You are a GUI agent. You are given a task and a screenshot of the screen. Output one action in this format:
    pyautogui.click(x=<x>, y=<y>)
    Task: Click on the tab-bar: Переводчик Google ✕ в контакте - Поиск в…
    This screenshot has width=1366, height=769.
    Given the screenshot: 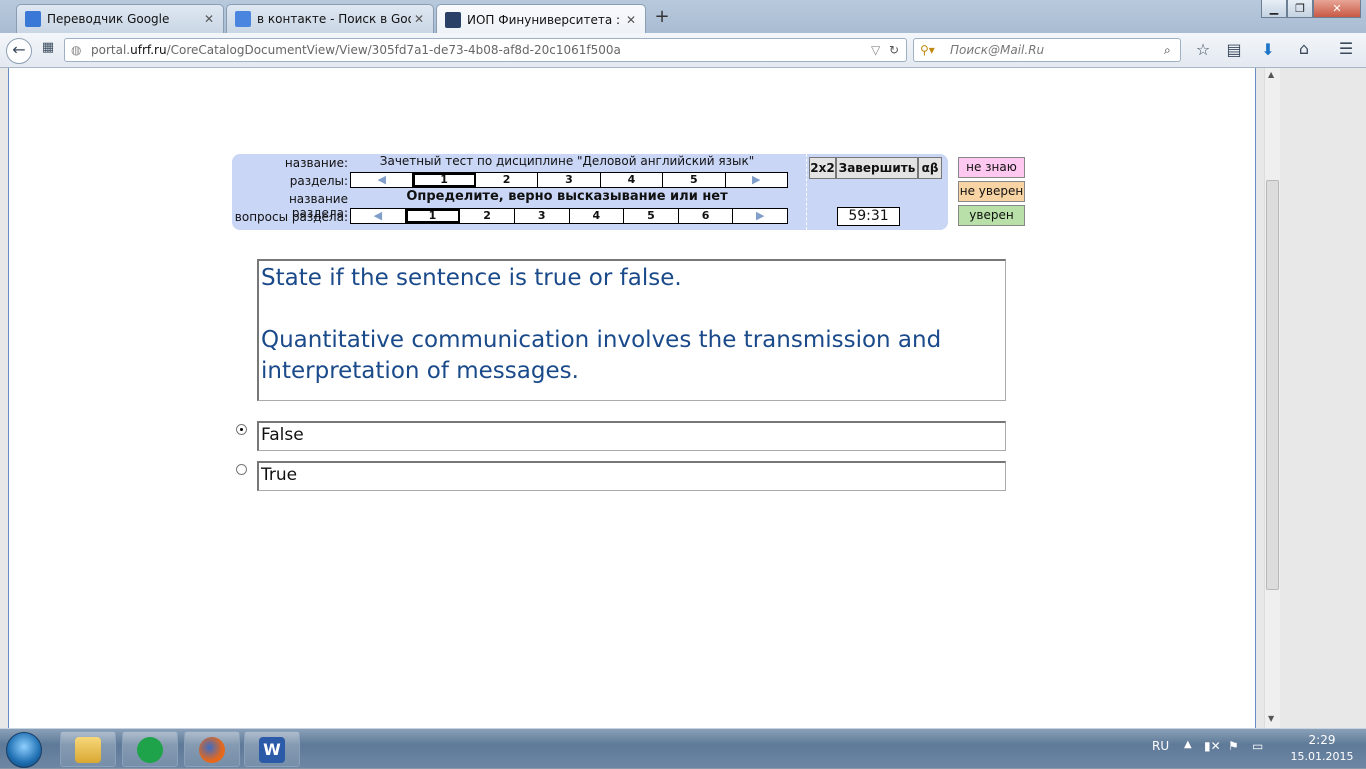 What is the action you would take?
    pyautogui.click(x=683, y=17)
    